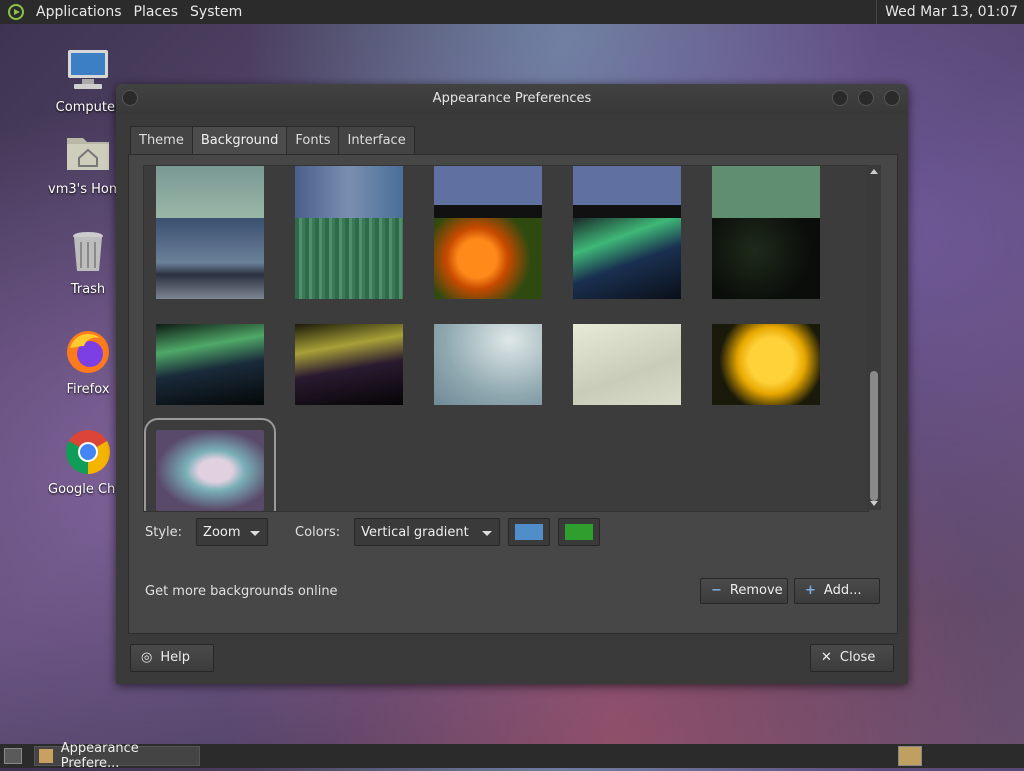  Describe the element at coordinates (88, 352) in the screenshot. I see `firefox-icon` at that location.